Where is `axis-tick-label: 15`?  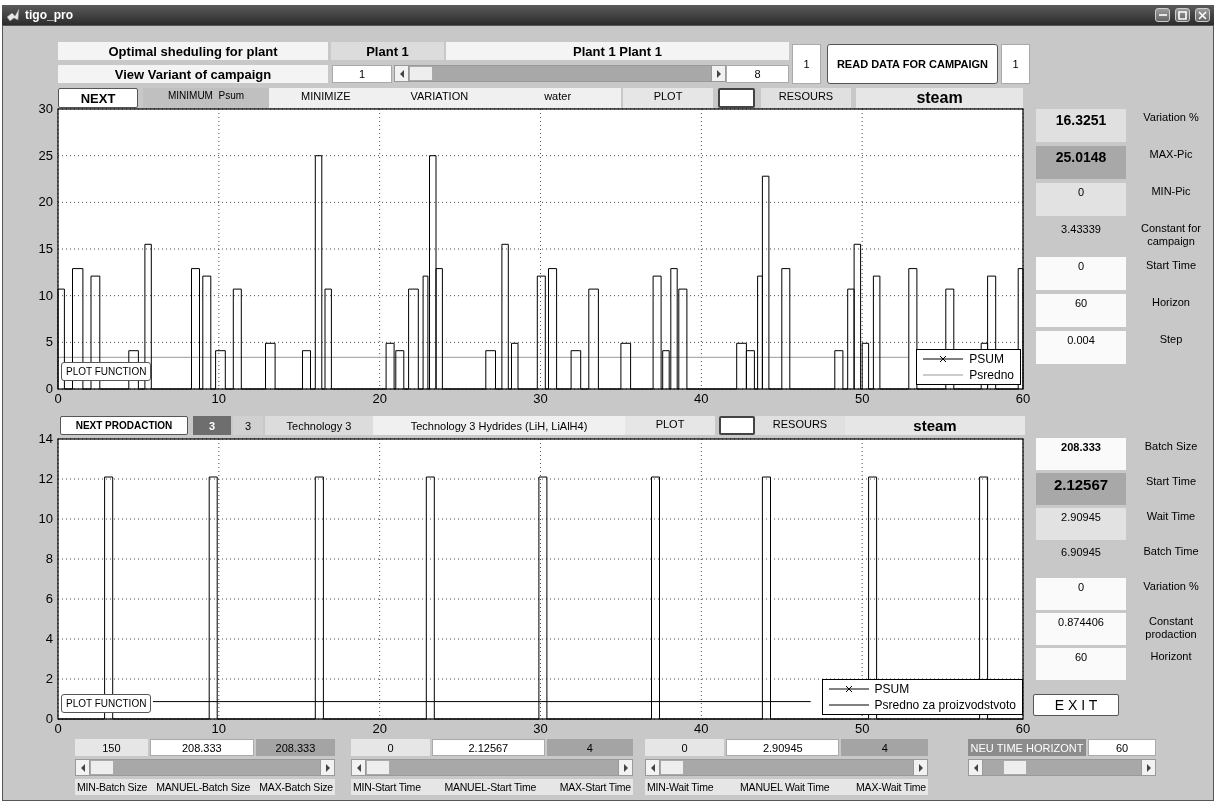
axis-tick-label: 15 is located at coordinates (45, 248).